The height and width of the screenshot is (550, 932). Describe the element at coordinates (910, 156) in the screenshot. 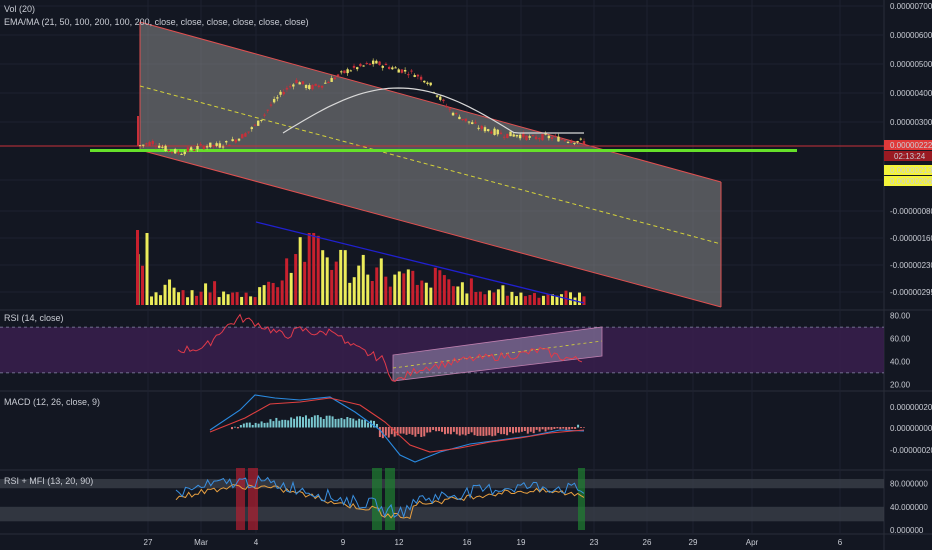

I see `countdown-tag-label: 02:13:24` at that location.